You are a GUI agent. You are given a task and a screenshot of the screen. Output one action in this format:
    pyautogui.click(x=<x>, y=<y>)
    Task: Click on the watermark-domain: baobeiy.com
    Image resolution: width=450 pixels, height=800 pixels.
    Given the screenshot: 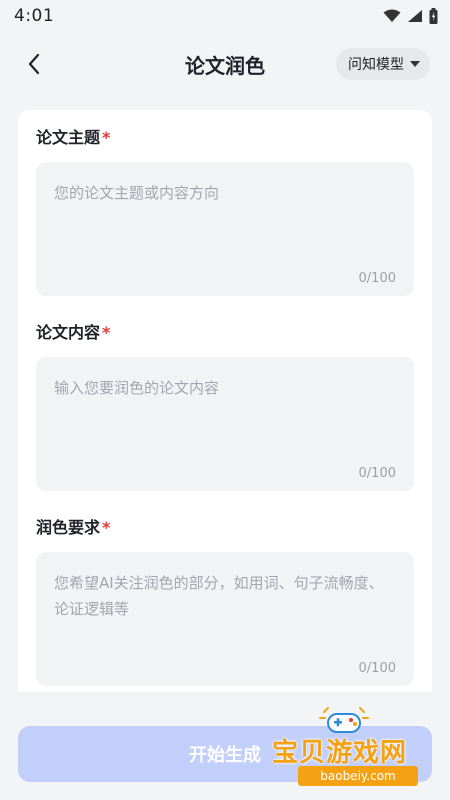 What is the action you would take?
    pyautogui.click(x=358, y=776)
    